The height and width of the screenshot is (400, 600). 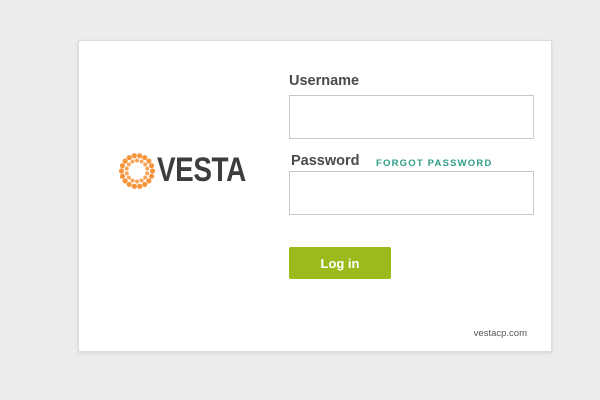 I want to click on vesta-logo: VESTA, so click(x=182, y=171).